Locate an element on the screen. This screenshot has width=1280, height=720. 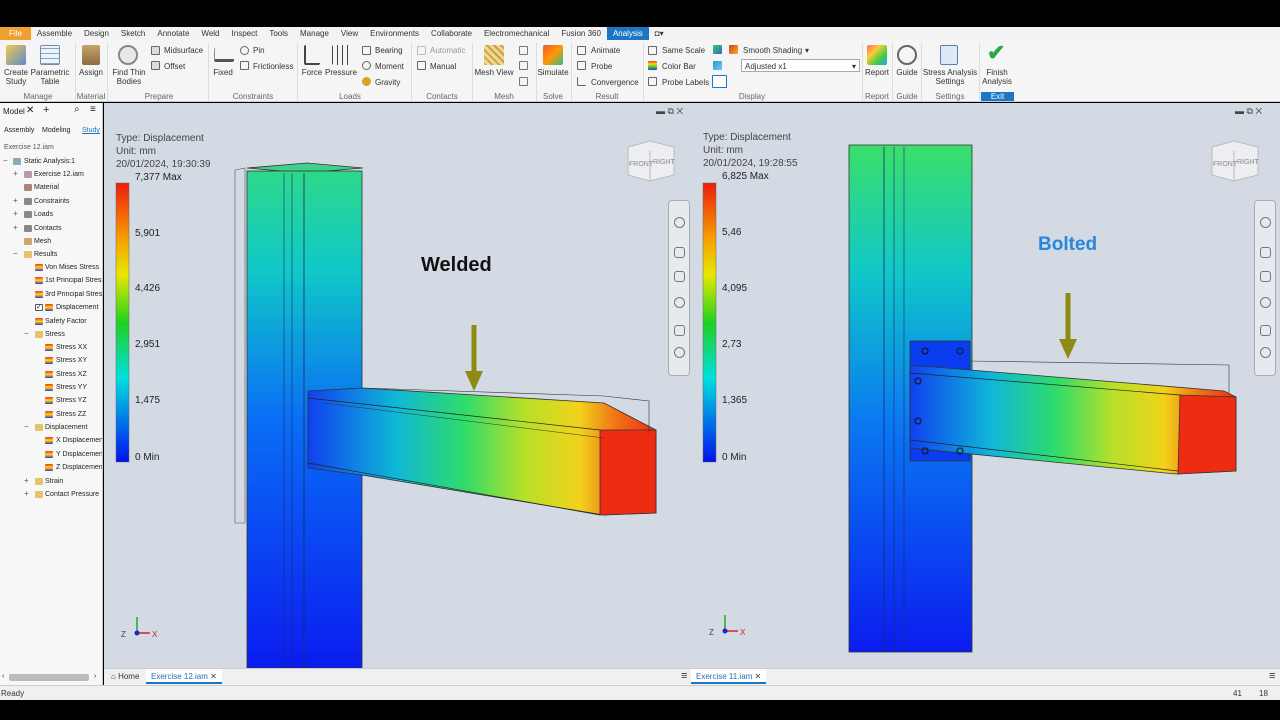
menu-inspect: Inspect is located at coordinates (245, 33).